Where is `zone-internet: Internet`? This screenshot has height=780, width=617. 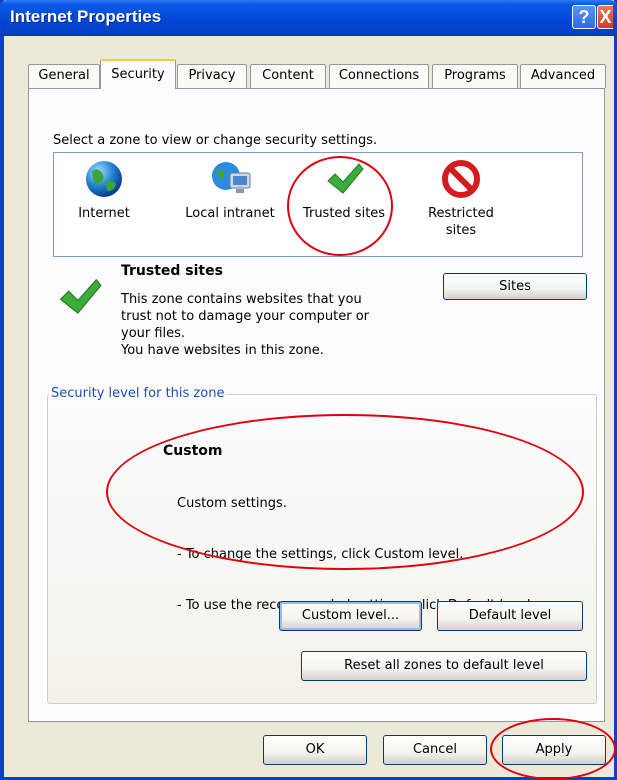
zone-internet: Internet is located at coordinates (104, 190).